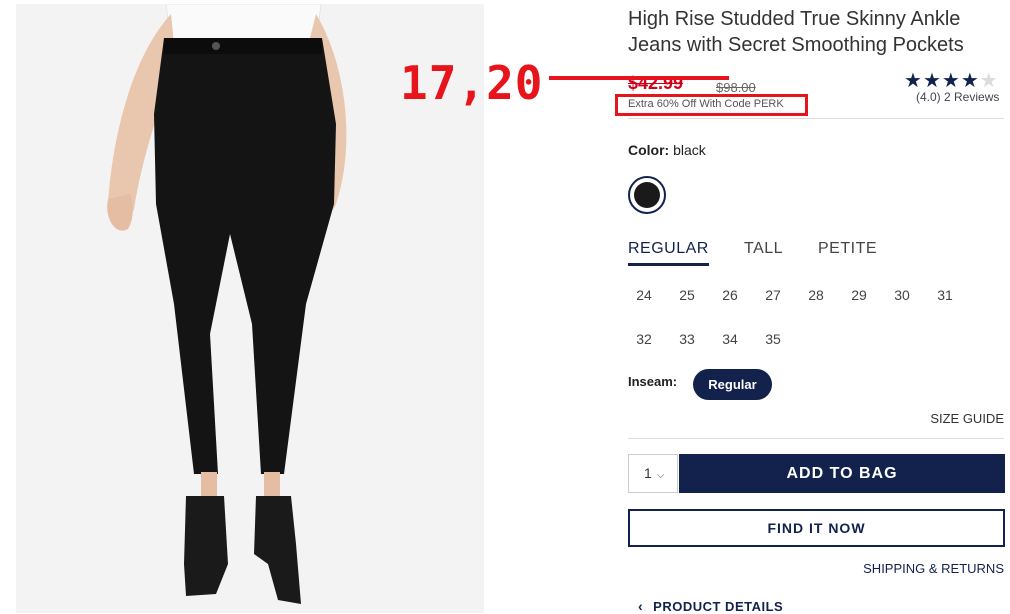  What do you see at coordinates (718, 606) in the screenshot?
I see `product-details-label: PRODUCT DETAILS` at bounding box center [718, 606].